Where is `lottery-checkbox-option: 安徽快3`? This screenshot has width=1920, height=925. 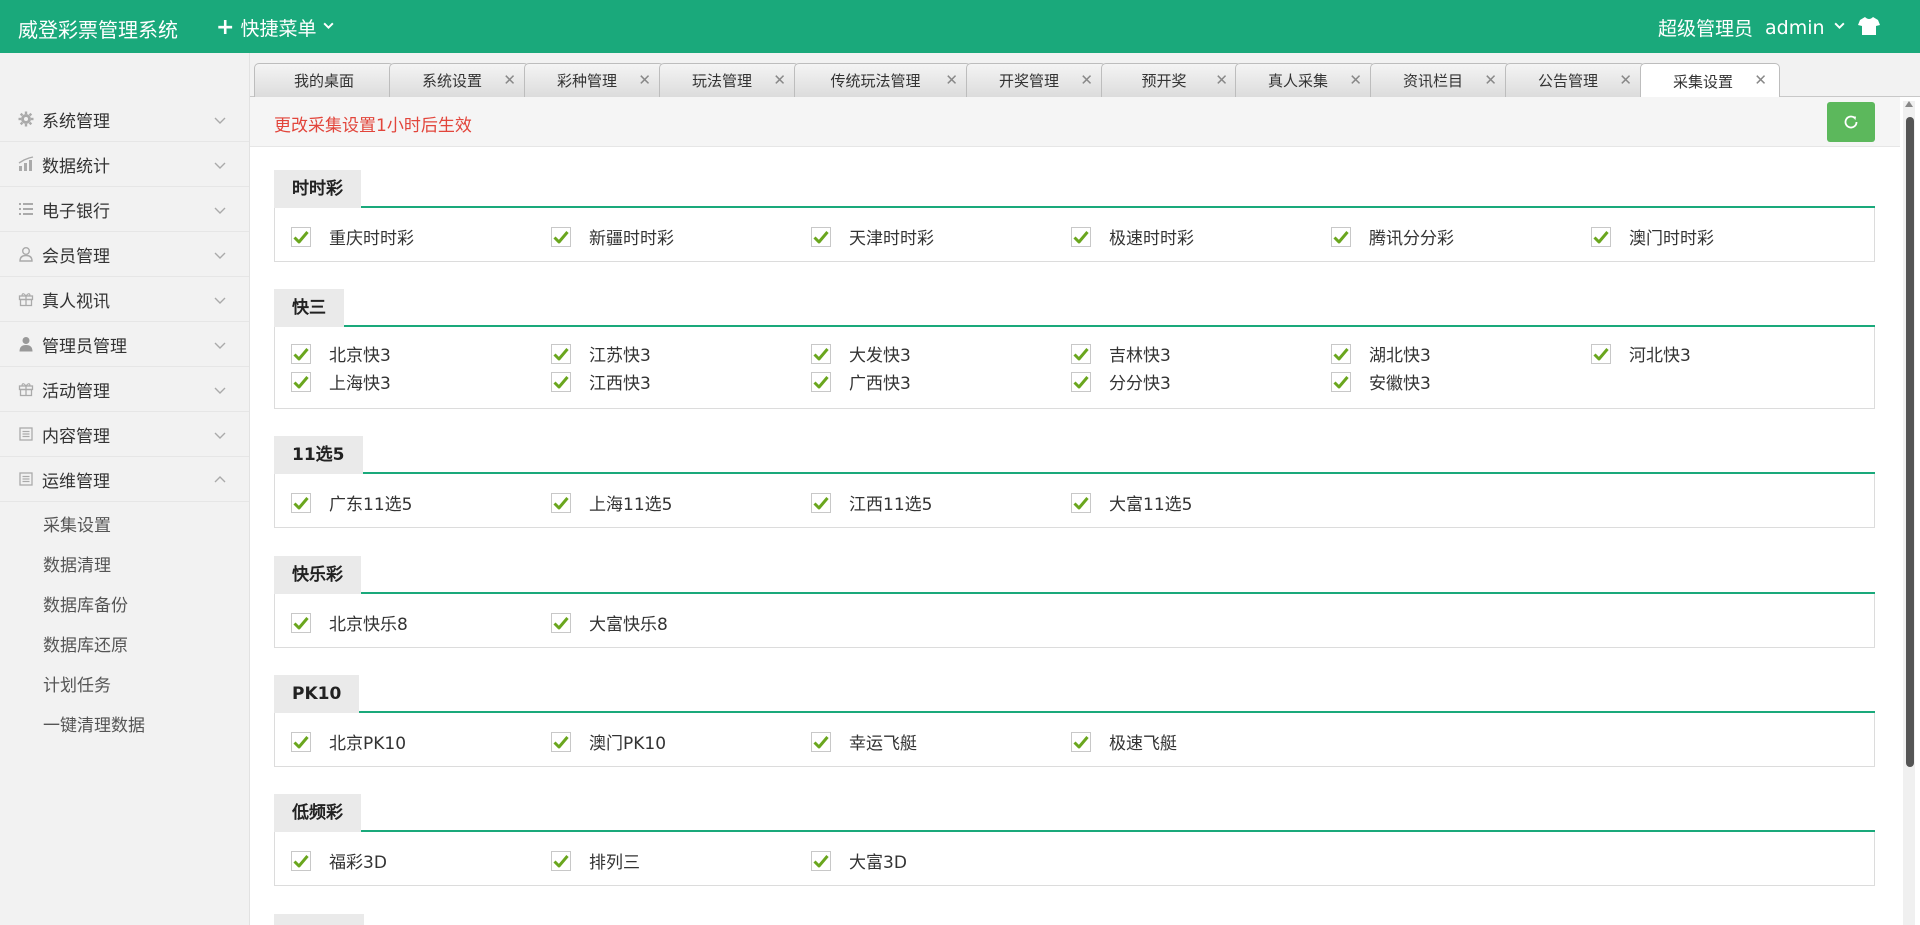 lottery-checkbox-option: 安徽快3 is located at coordinates (1381, 381).